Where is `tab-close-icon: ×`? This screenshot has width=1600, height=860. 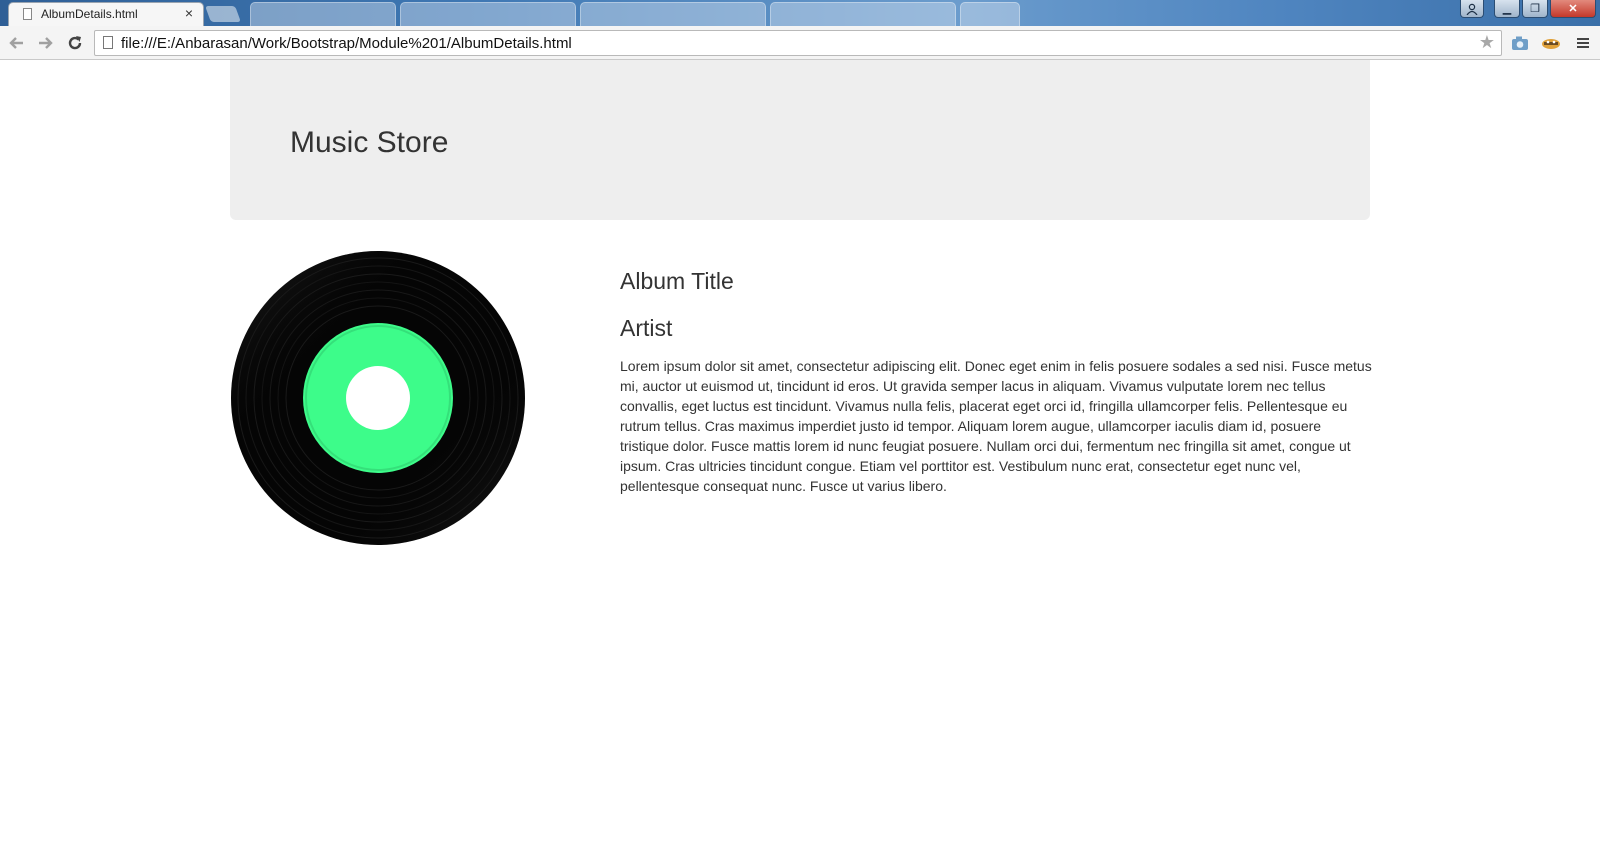
tab-close-icon: × is located at coordinates (189, 13).